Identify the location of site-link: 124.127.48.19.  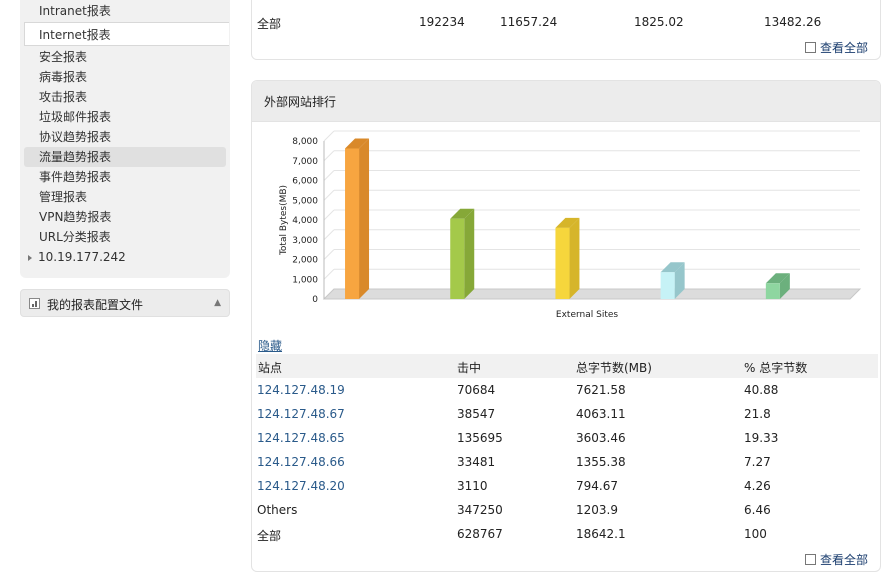
(301, 390).